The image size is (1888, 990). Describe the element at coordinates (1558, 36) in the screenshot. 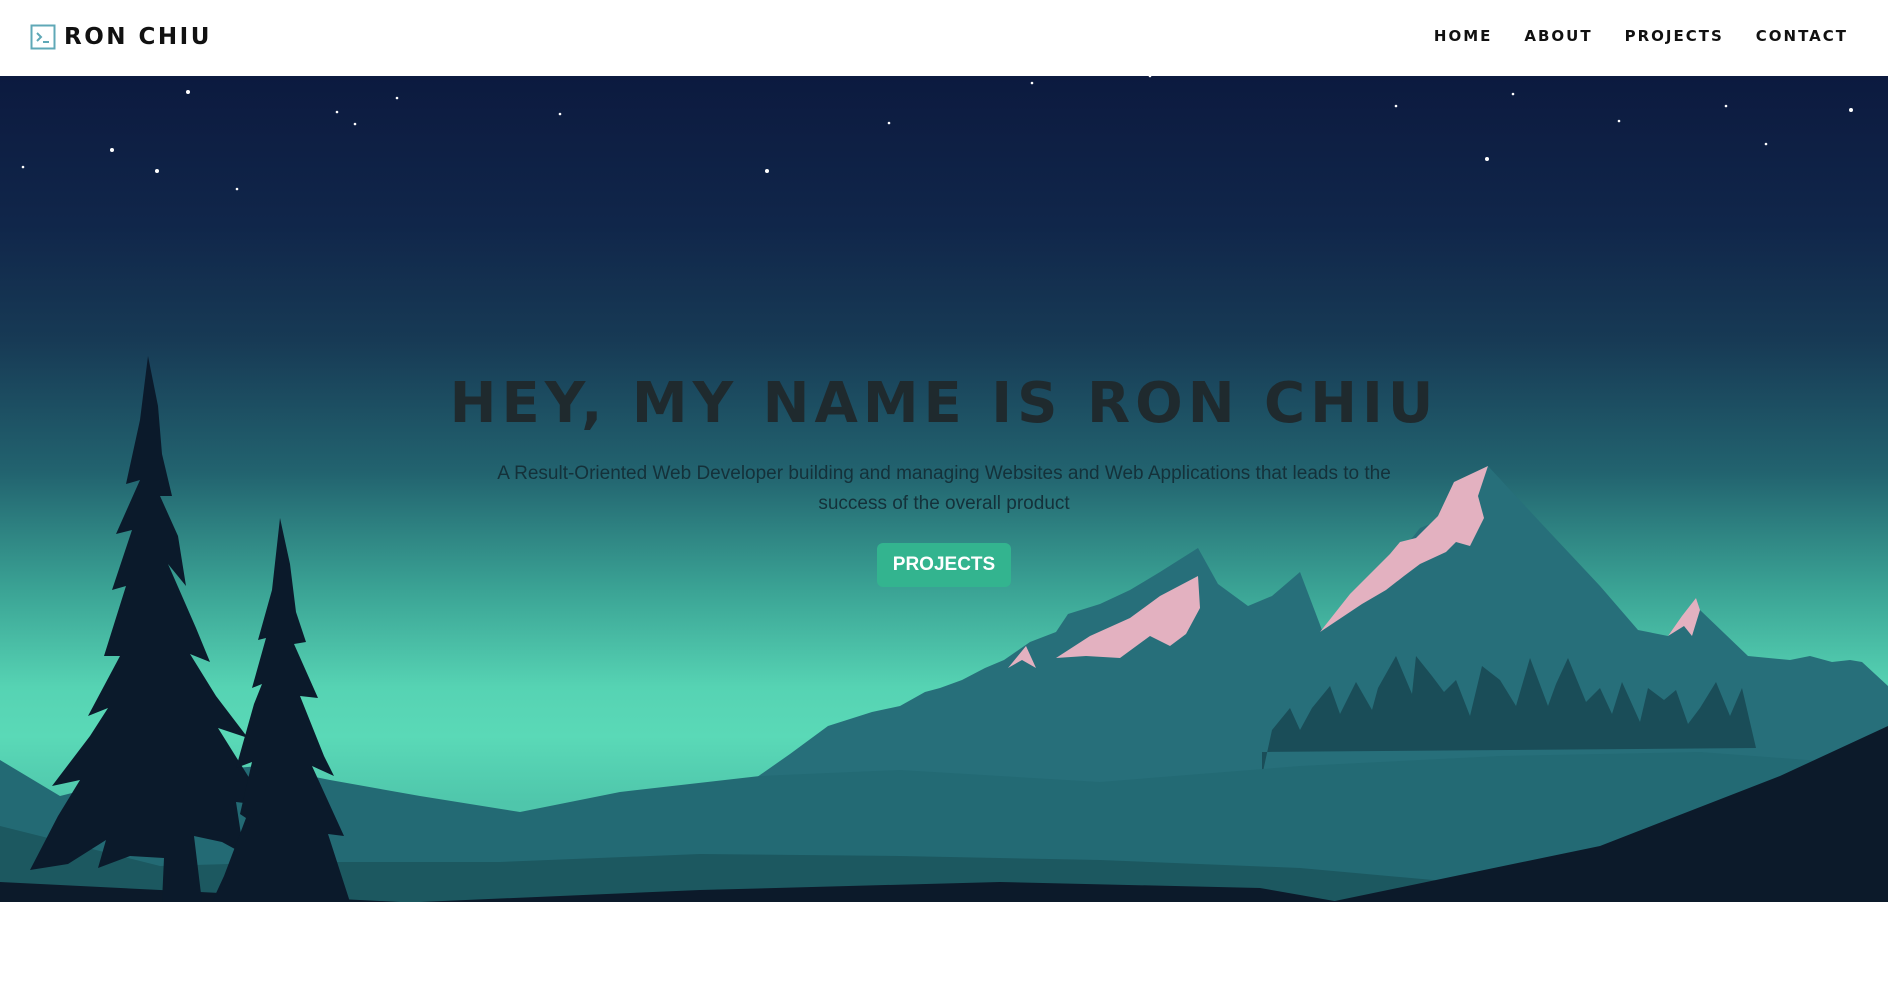

I see `nav-about-link: ABOUT` at that location.